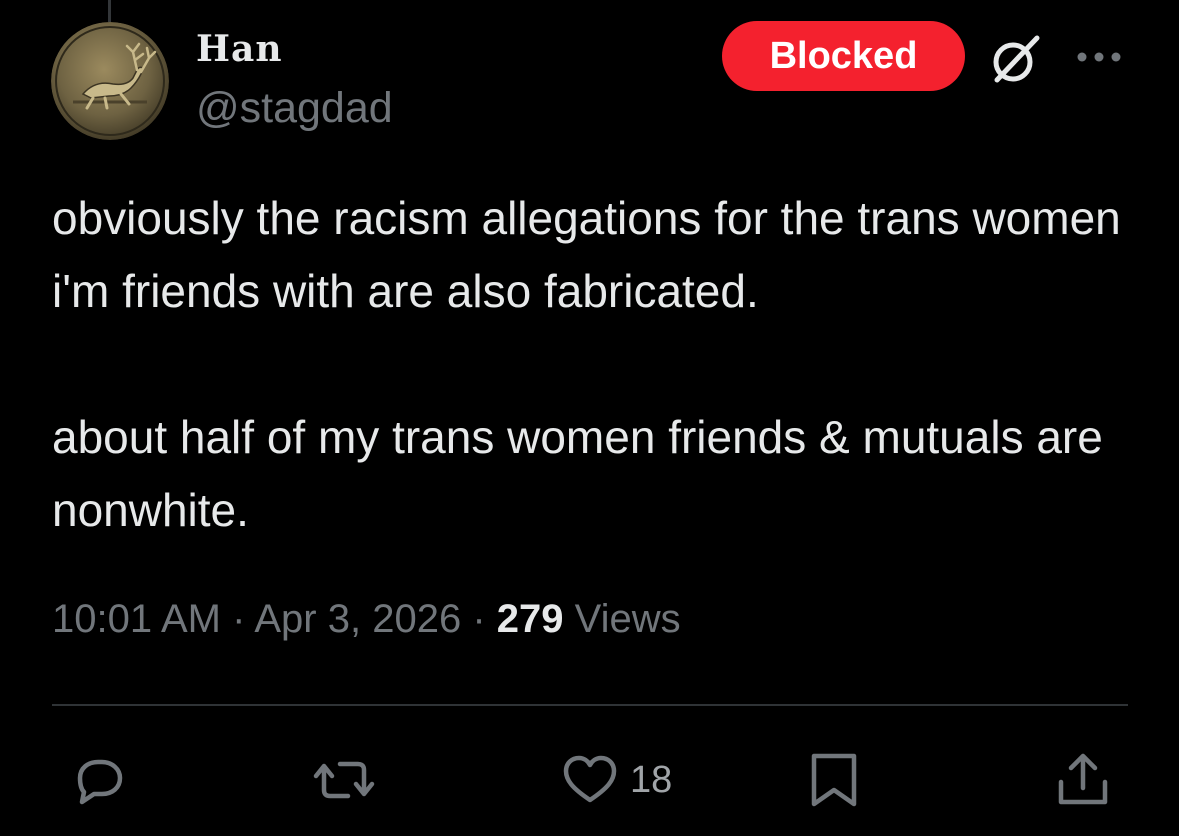  I want to click on share-icon, so click(1083, 779).